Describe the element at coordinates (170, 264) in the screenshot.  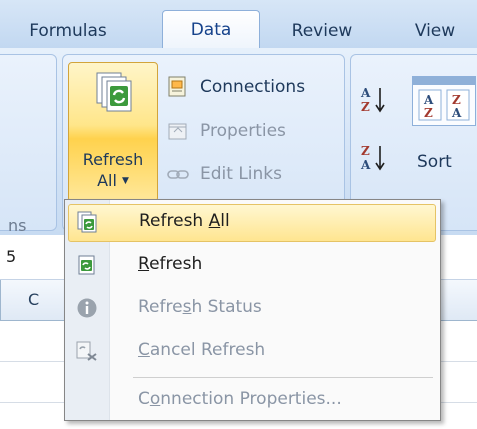
I see `menu-item-label: Refresh` at that location.